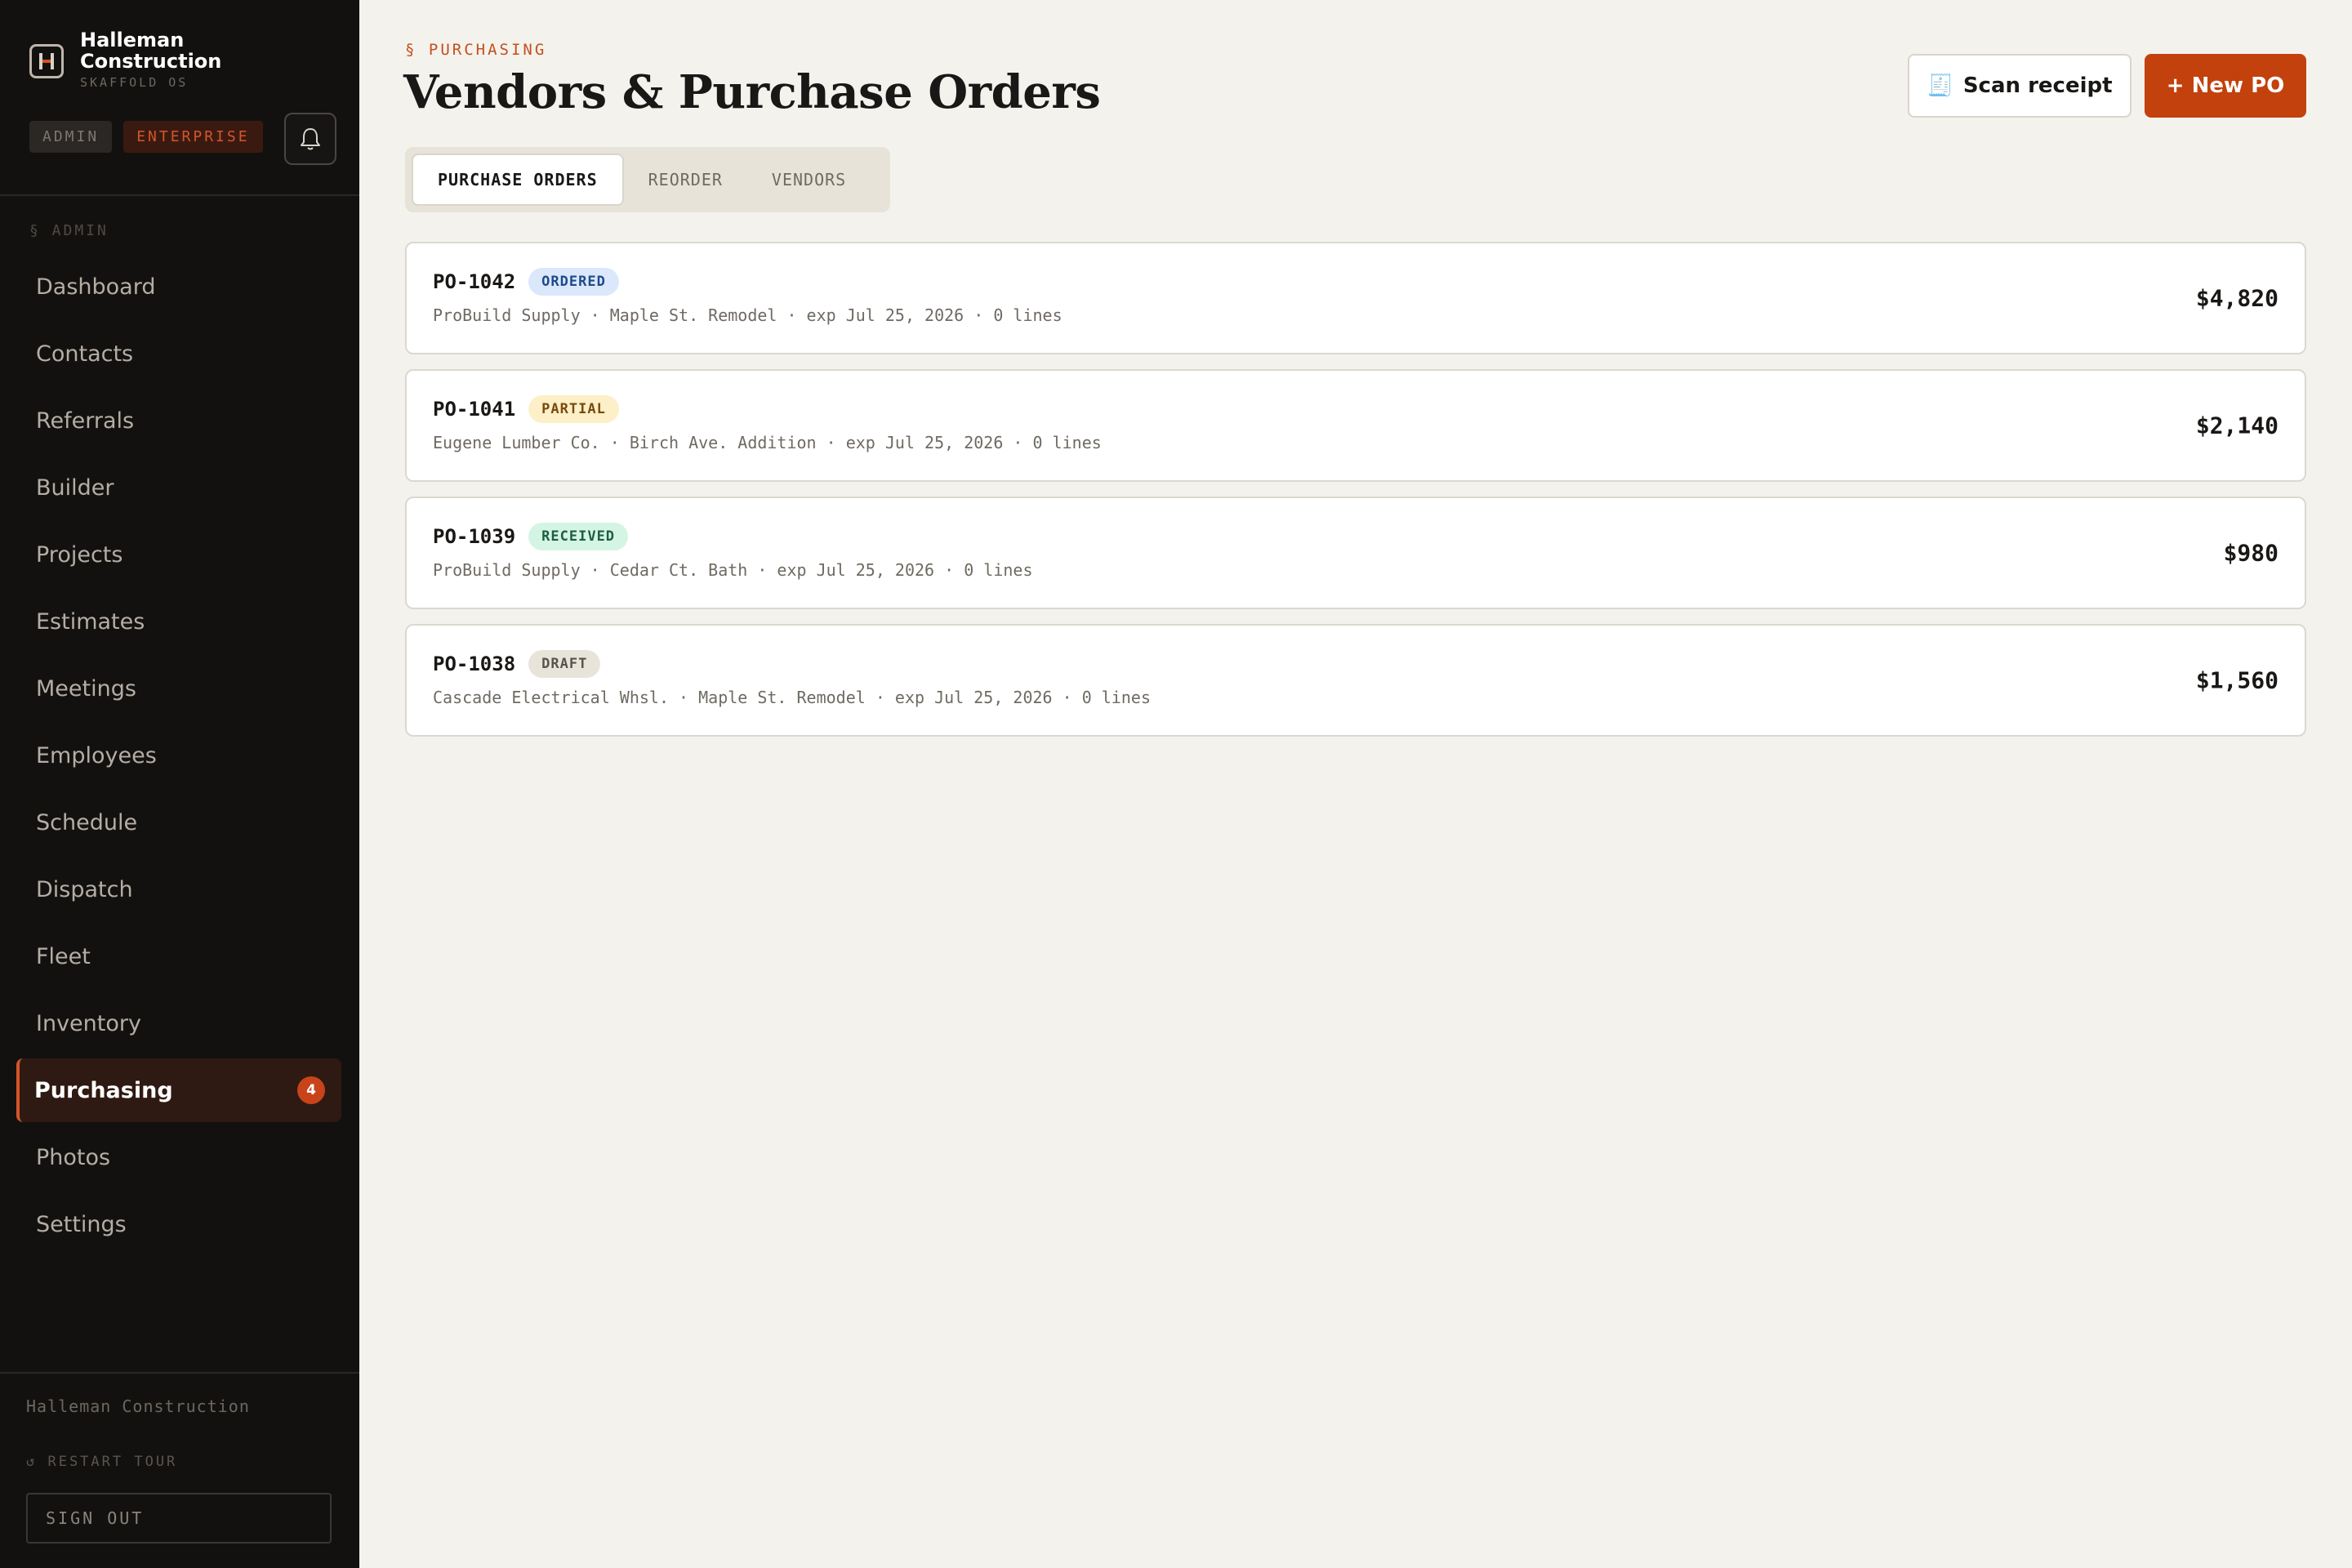 This screenshot has height=1568, width=2352. I want to click on status-badge: DRAFT, so click(564, 664).